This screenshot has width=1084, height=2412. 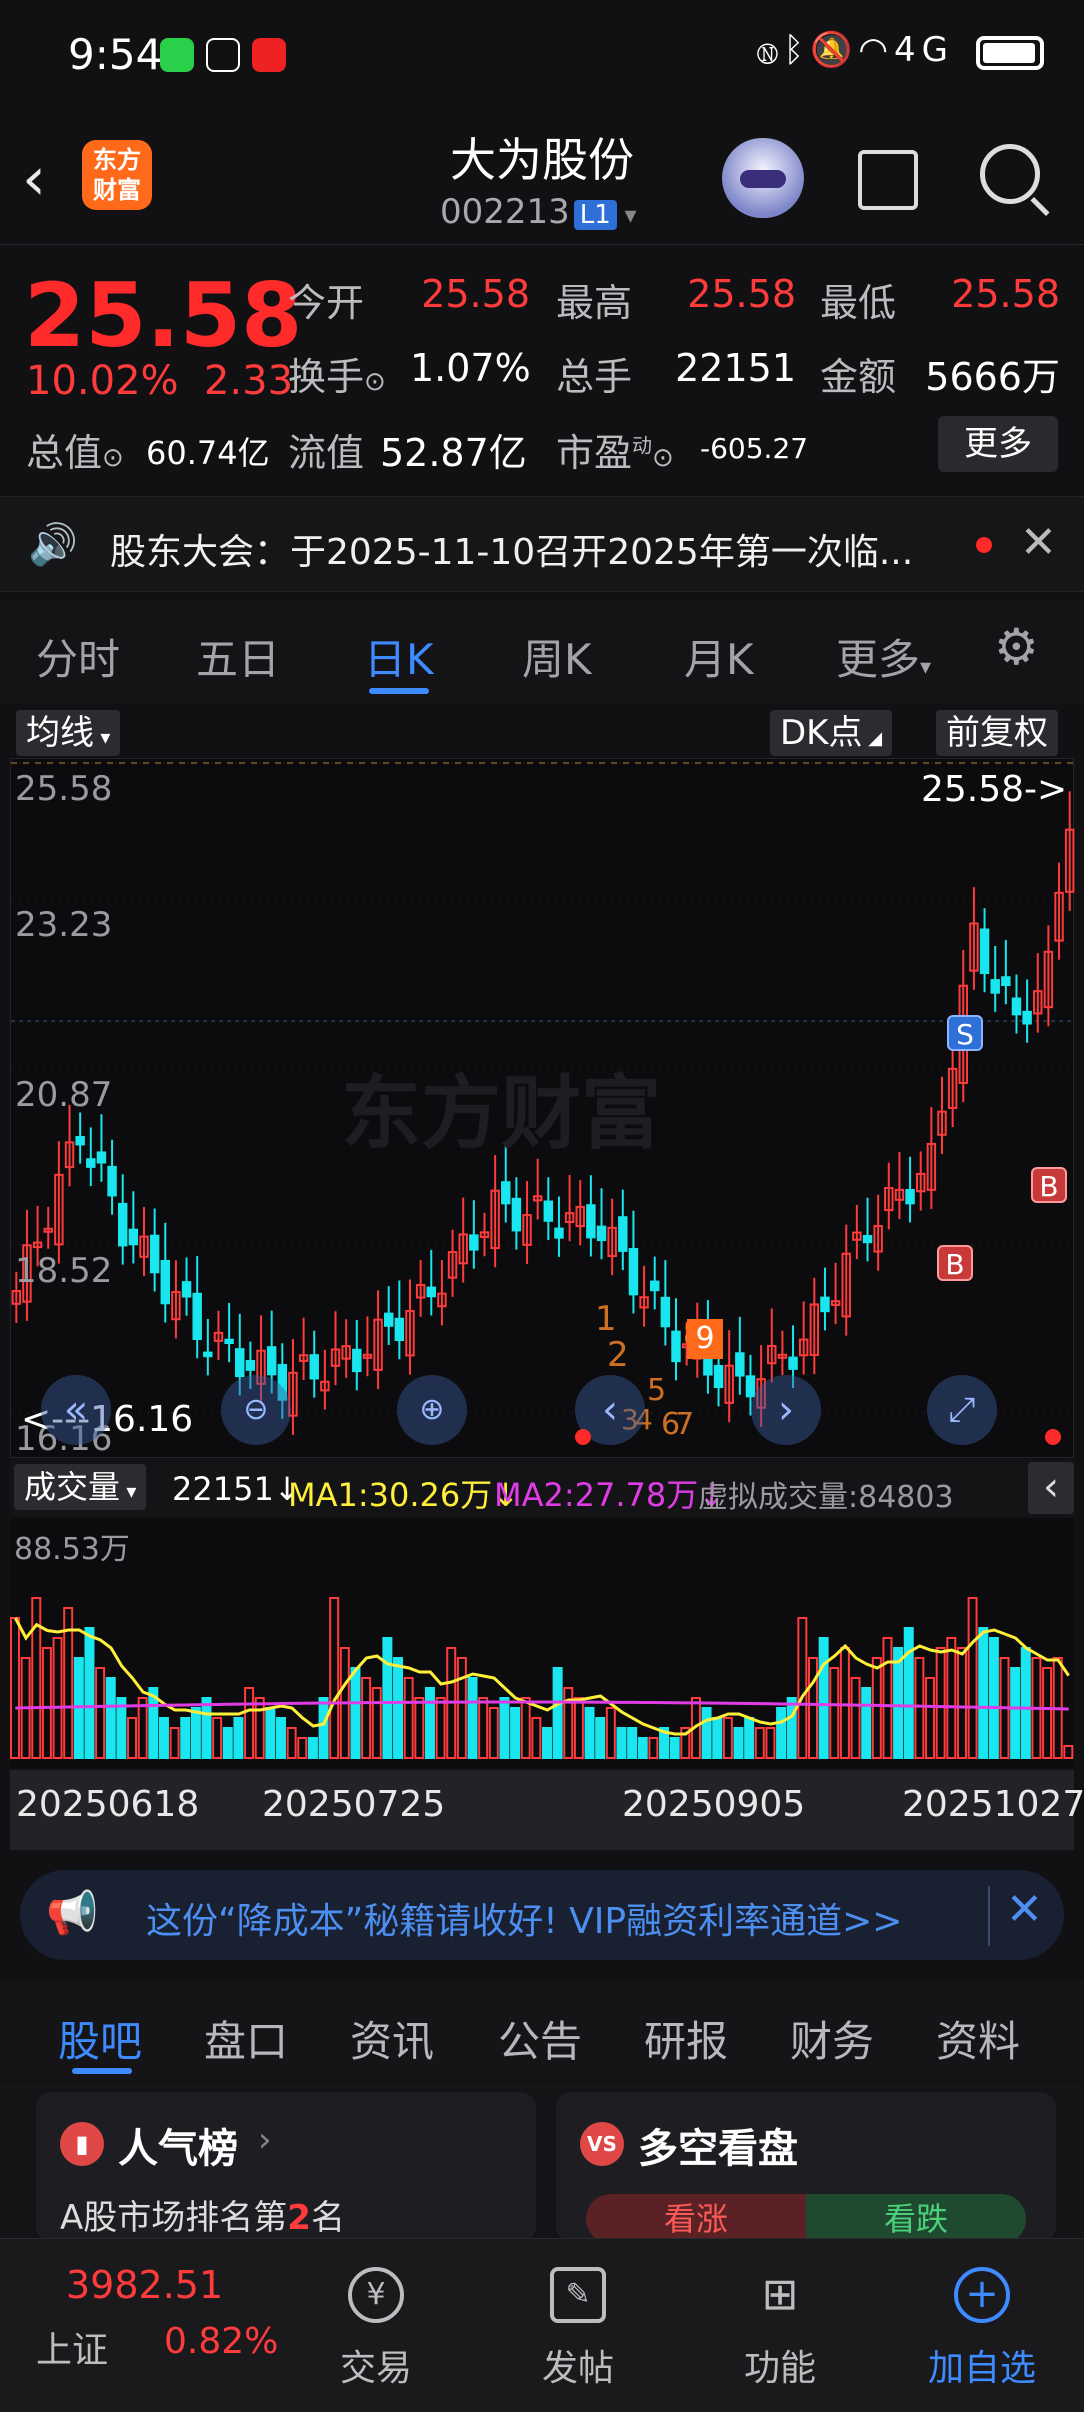 I want to click on collapse-arrow-icon: ‹, so click(x=1051, y=1488).